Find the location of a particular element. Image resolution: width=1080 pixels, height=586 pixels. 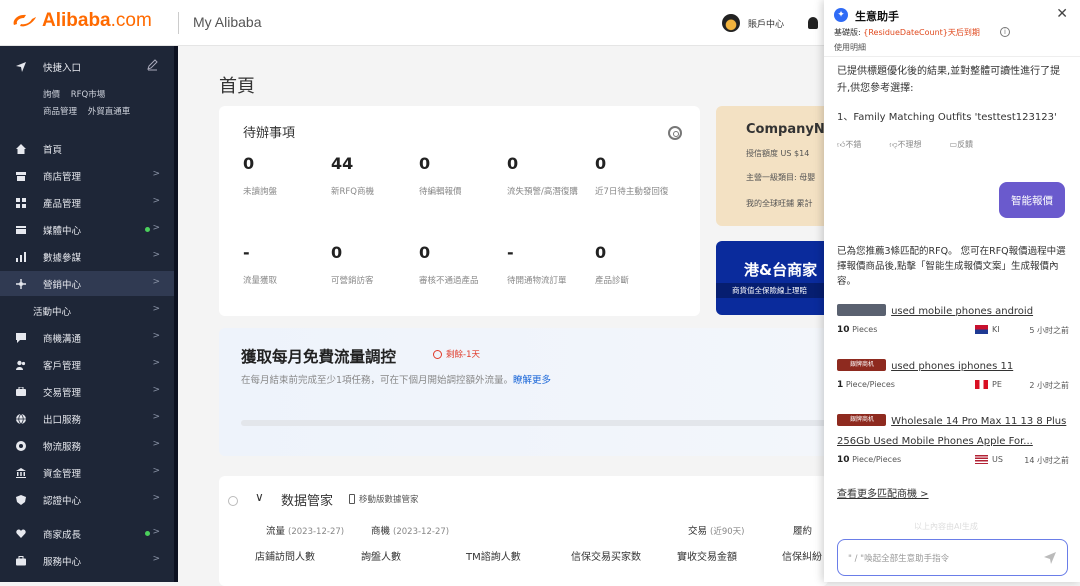

rfq-title-link: used phones iphones 11 is located at coordinates (952, 366).